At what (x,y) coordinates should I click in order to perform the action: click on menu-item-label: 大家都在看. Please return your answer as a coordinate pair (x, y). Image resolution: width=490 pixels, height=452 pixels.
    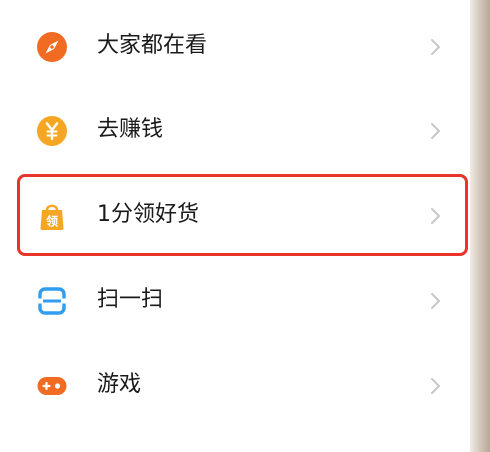
    Looking at the image, I should click on (152, 45).